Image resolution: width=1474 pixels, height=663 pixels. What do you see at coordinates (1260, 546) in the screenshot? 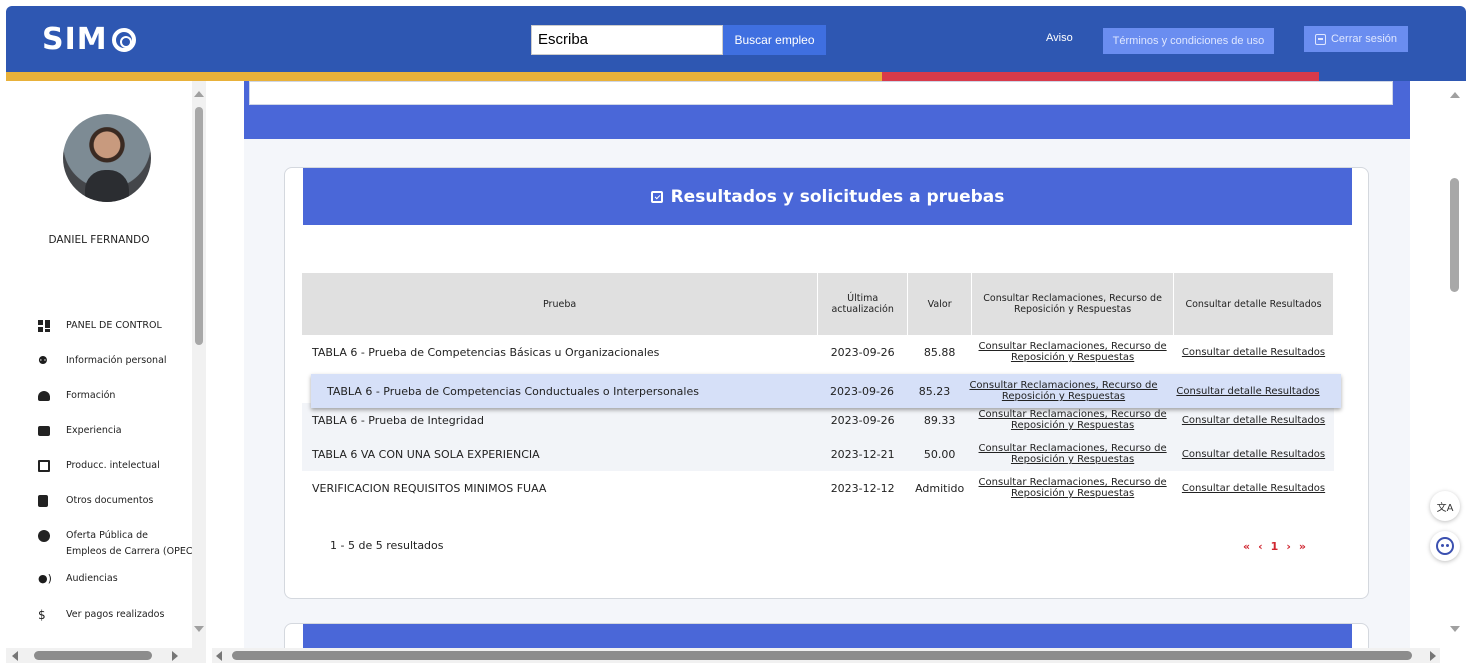
I see `prev-page-icon: ‹` at bounding box center [1260, 546].